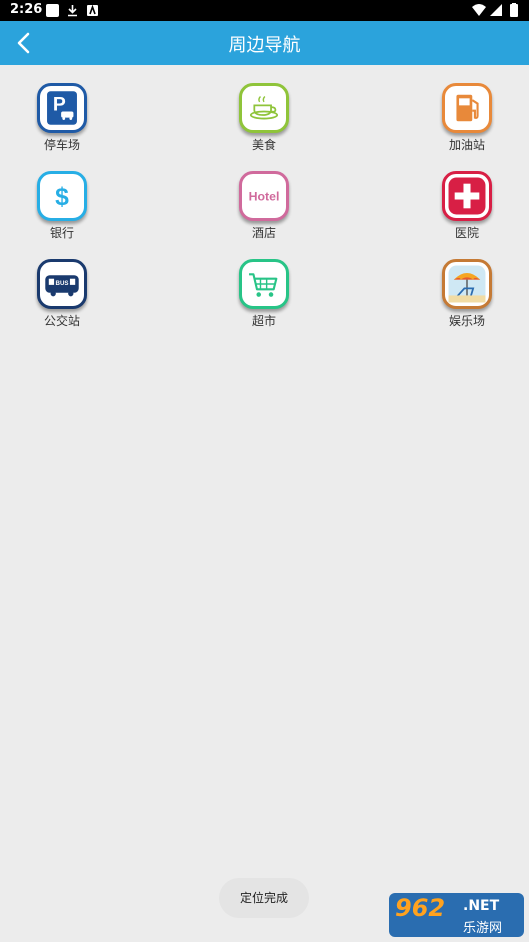 The width and height of the screenshot is (529, 942). I want to click on signal-icon, so click(496, 10).